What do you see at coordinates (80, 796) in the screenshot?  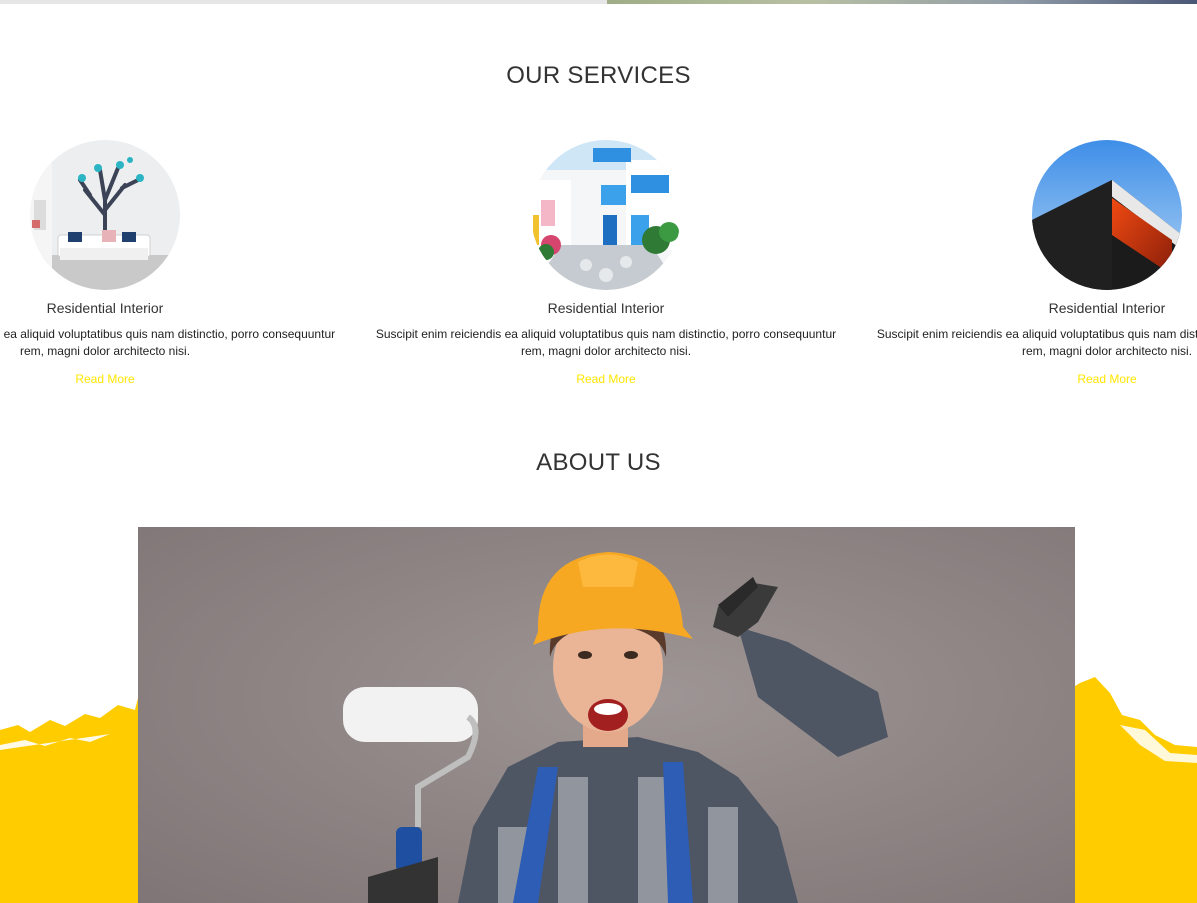 I see `paint-splash-left` at bounding box center [80, 796].